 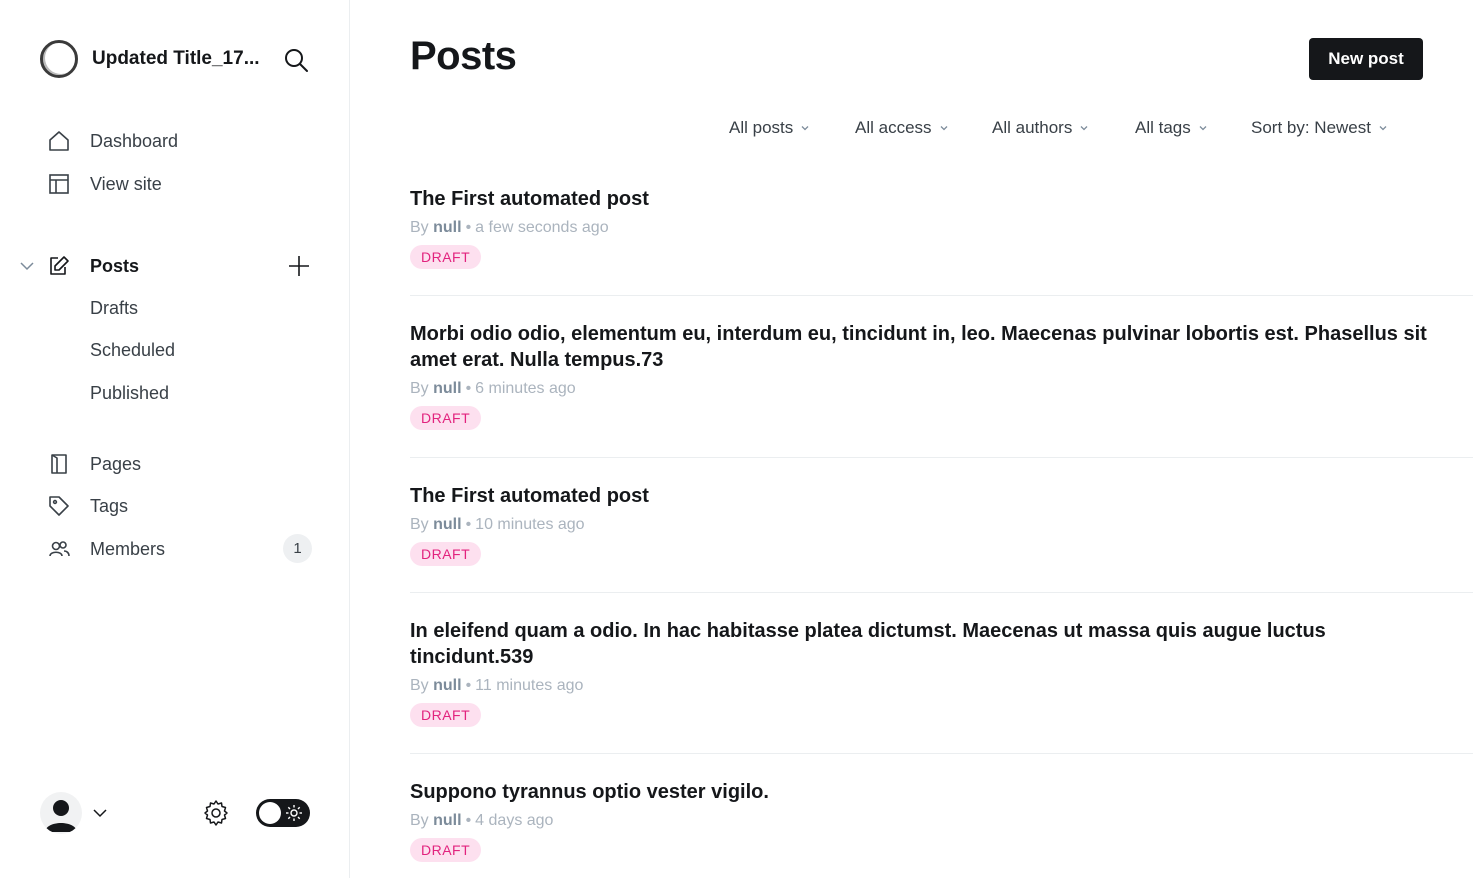 I want to click on search-icon, so click(x=296, y=60).